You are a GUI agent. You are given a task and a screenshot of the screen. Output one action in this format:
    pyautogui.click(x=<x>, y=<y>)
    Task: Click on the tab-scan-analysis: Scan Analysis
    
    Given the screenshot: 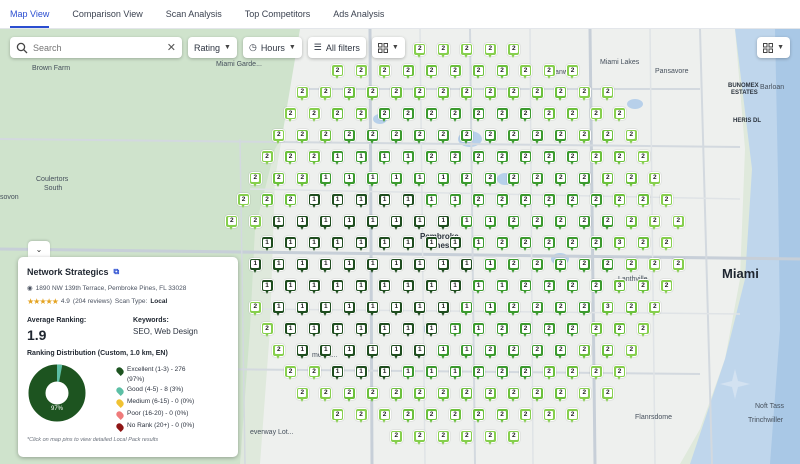 What is the action you would take?
    pyautogui.click(x=194, y=18)
    